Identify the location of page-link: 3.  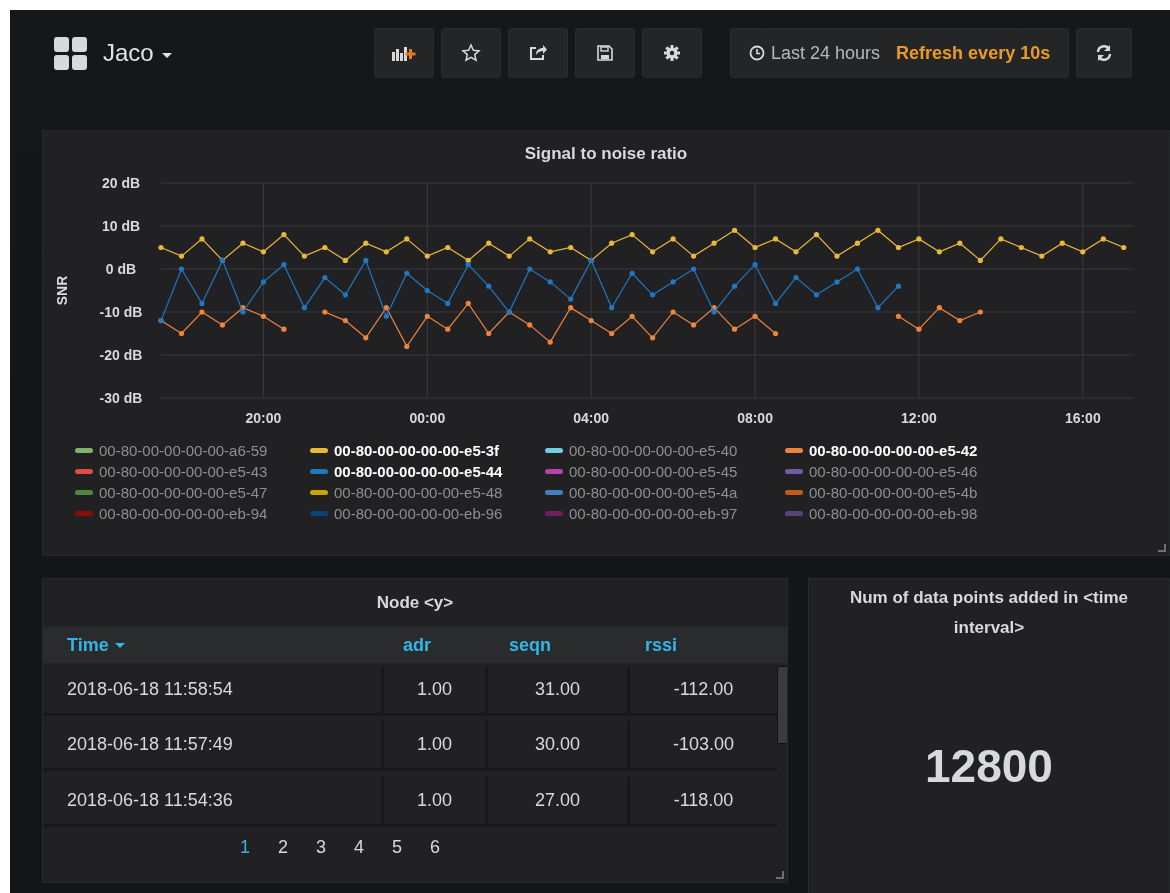
(321, 847).